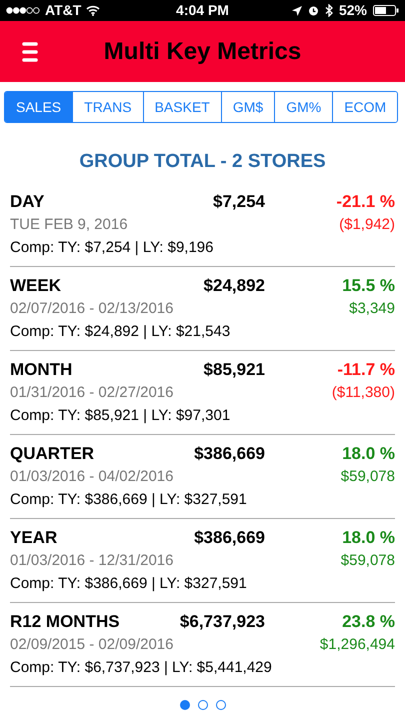  What do you see at coordinates (368, 621) in the screenshot?
I see `change-percent: 23.8 %` at bounding box center [368, 621].